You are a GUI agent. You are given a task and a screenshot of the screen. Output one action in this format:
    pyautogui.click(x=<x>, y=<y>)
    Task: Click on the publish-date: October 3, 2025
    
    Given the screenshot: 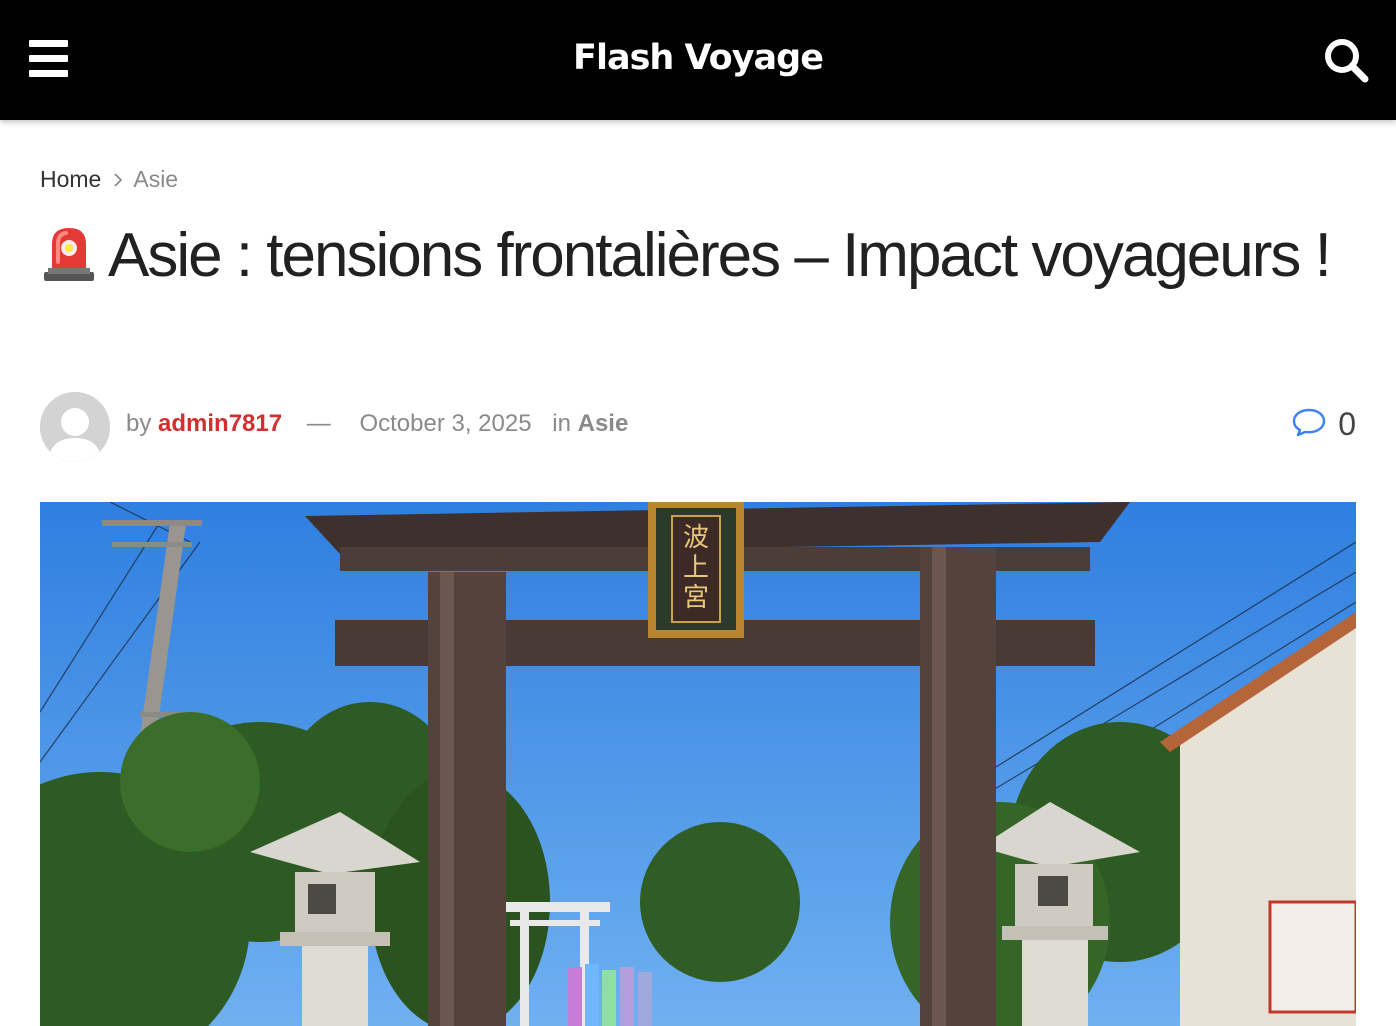 What is the action you would take?
    pyautogui.click(x=445, y=423)
    